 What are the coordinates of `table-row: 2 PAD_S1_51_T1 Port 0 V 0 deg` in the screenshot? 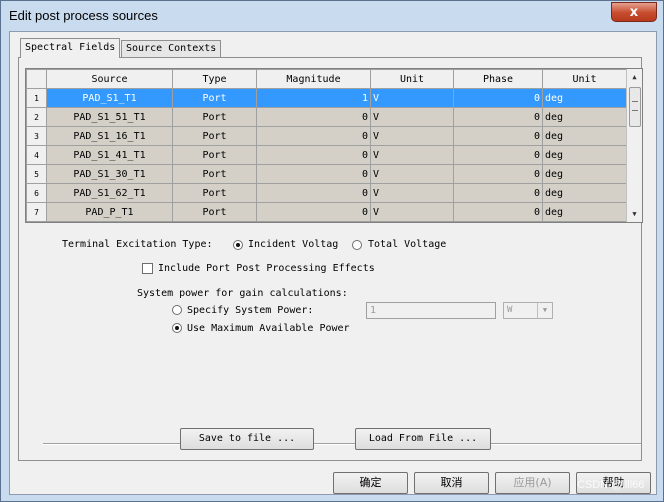 It's located at (326, 117).